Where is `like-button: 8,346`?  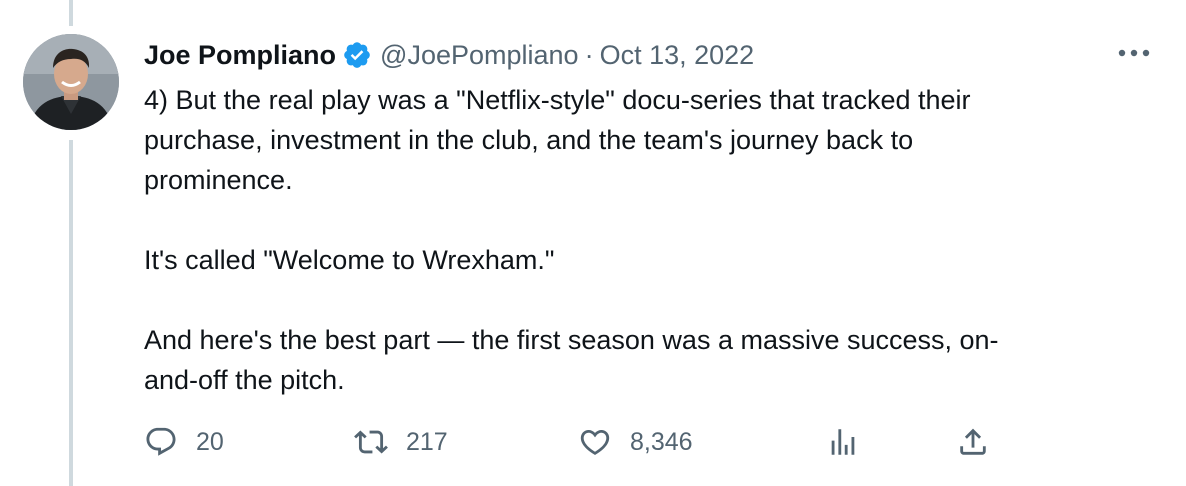 like-button: 8,346 is located at coordinates (635, 442).